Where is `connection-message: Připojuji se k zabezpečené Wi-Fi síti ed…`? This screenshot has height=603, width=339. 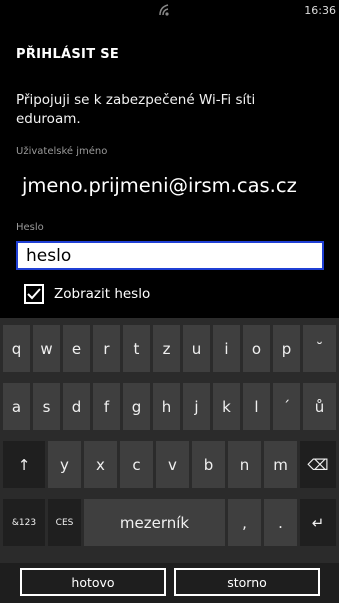 connection-message: Připojuji se k zabezpečené Wi-Fi síti ed… is located at coordinates (136, 109).